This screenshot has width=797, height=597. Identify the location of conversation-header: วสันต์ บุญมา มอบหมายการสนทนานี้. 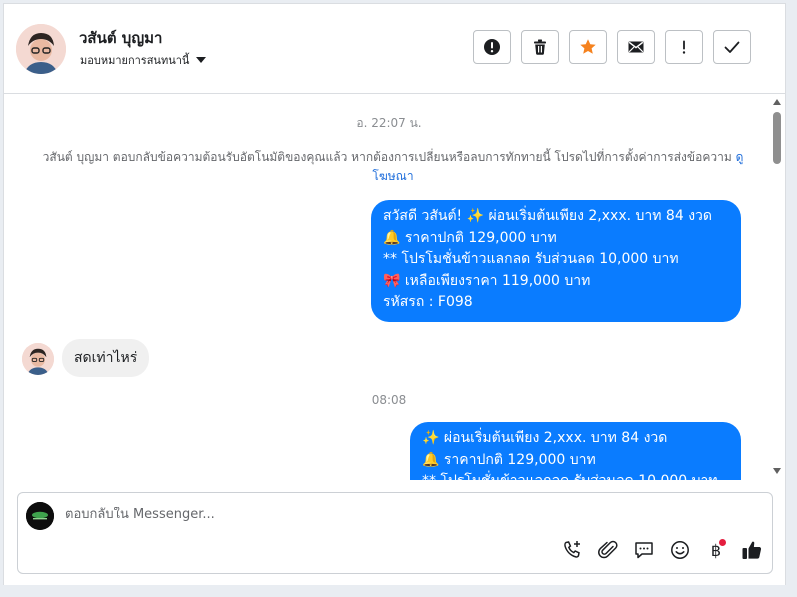
(394, 49).